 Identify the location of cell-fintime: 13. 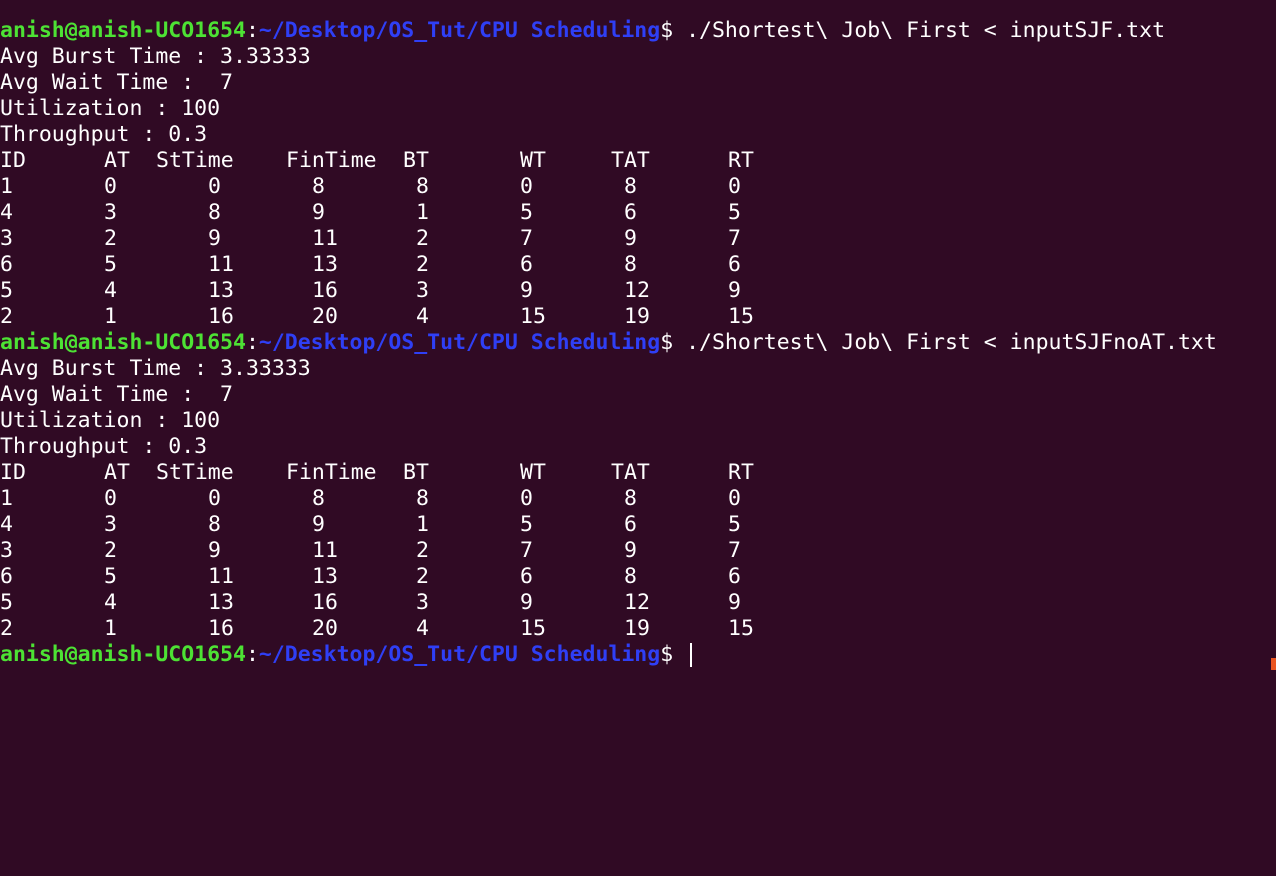
(325, 576).